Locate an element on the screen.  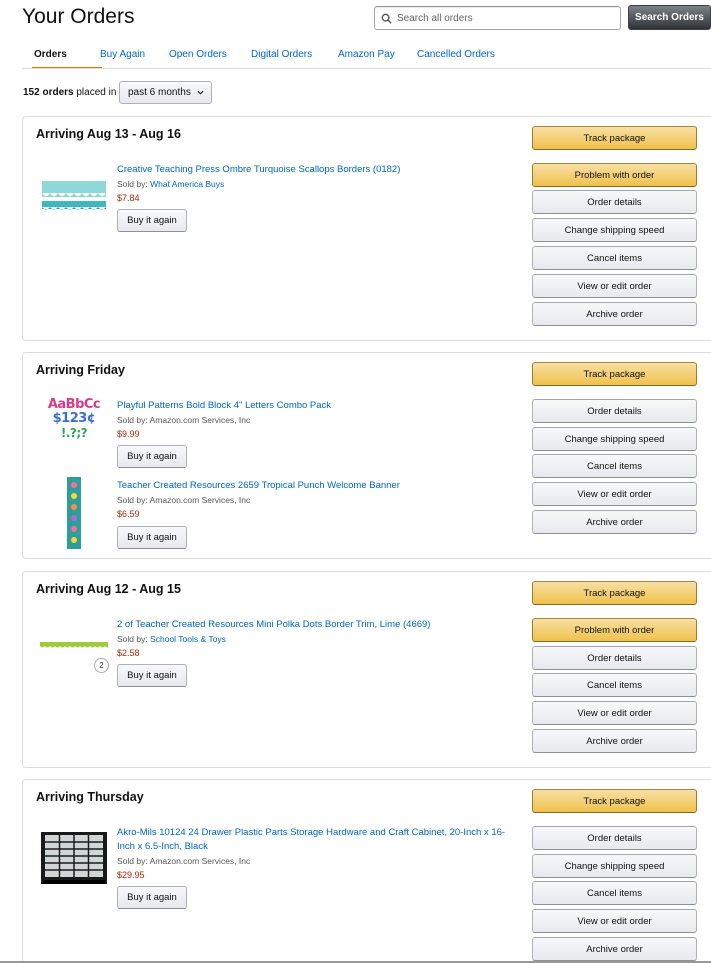
product-image-storage-cabinet is located at coordinates (74, 859).